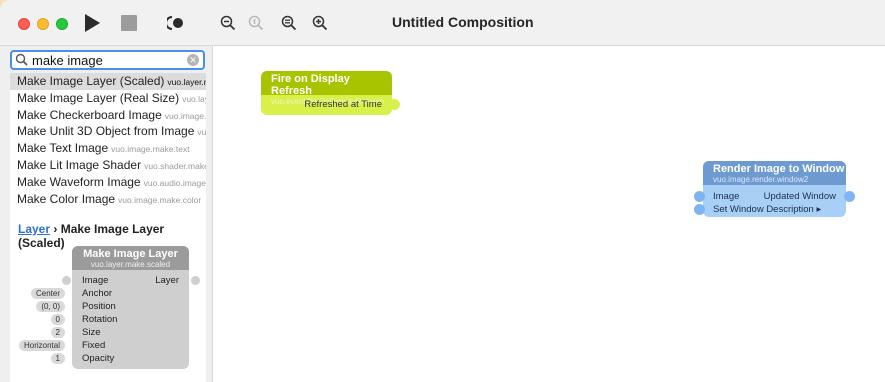 The height and width of the screenshot is (382, 885). What do you see at coordinates (43, 24) in the screenshot?
I see `minimize-window-button` at bounding box center [43, 24].